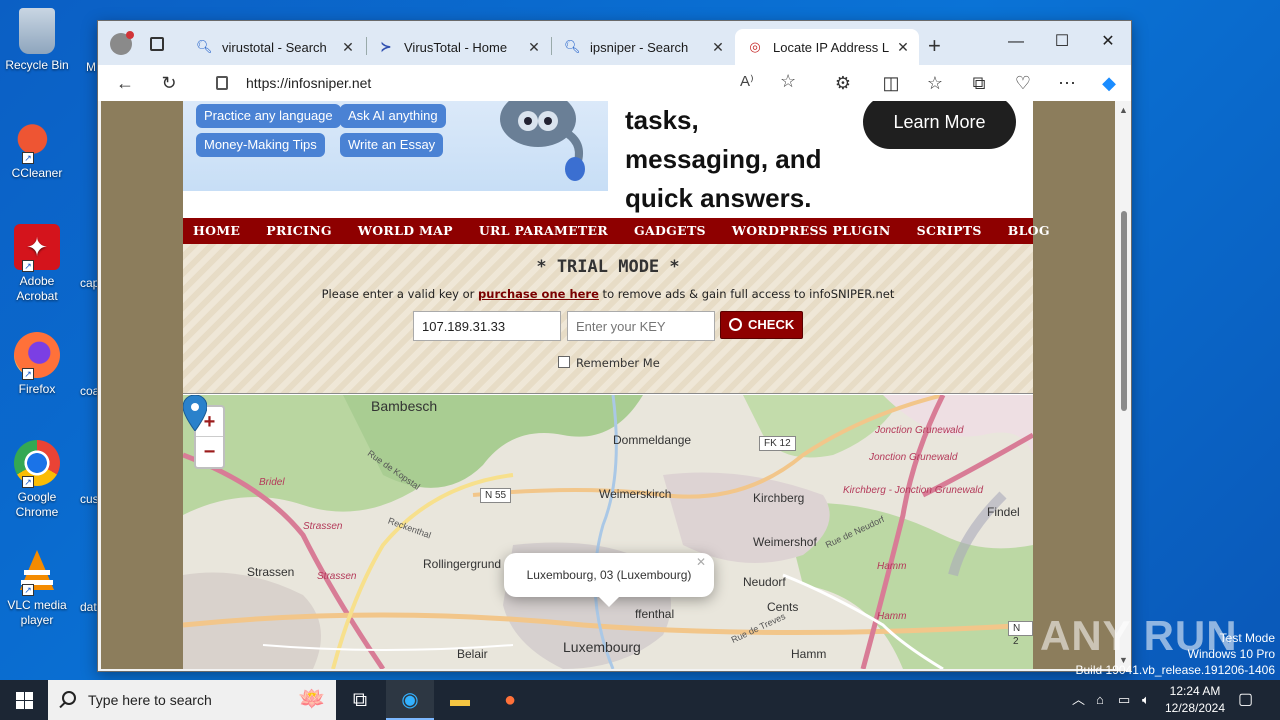 Image resolution: width=1280 pixels, height=720 pixels. I want to click on map-label: Findel, so click(1003, 512).